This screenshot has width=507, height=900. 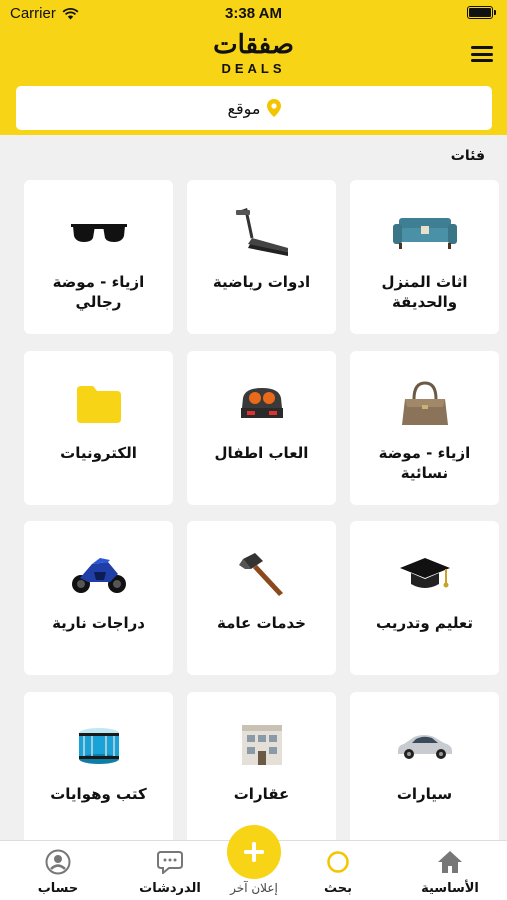 I want to click on tab-account: حساب, so click(x=58, y=870).